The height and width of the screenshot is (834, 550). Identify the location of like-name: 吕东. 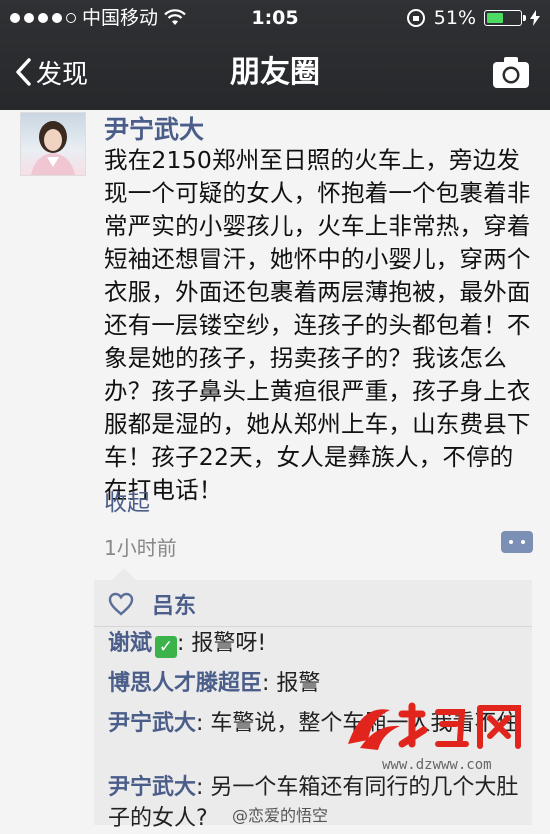
(174, 604).